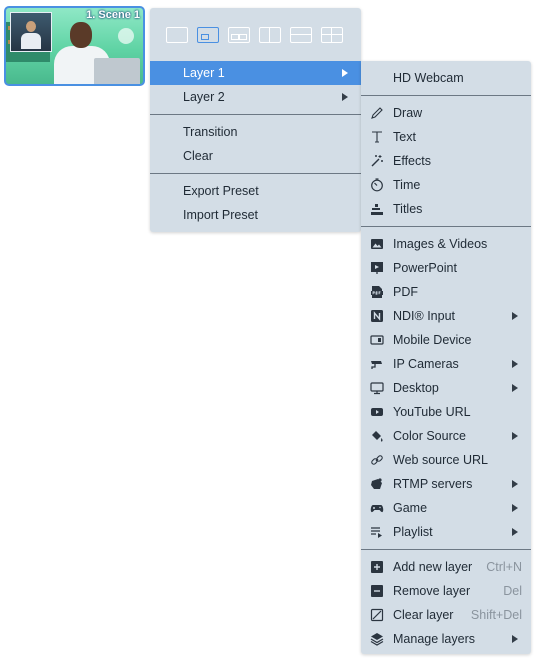 The width and height of the screenshot is (540, 660). I want to click on remove-layer-icon, so click(377, 591).